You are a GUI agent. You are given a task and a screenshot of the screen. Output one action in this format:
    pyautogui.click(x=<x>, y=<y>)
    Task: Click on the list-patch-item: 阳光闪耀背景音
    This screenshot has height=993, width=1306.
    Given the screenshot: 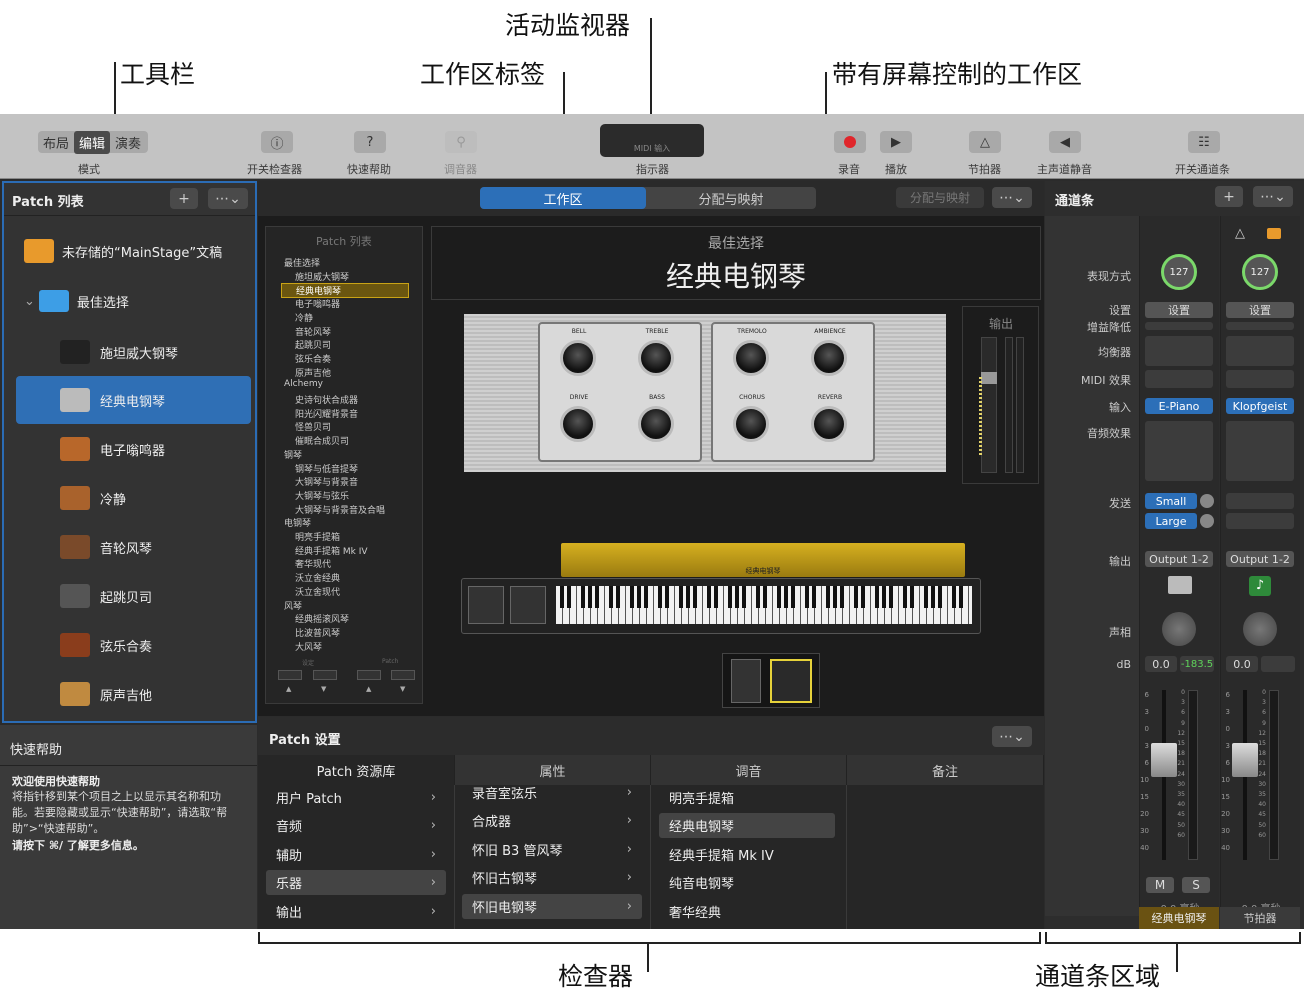 What is the action you would take?
    pyautogui.click(x=326, y=413)
    